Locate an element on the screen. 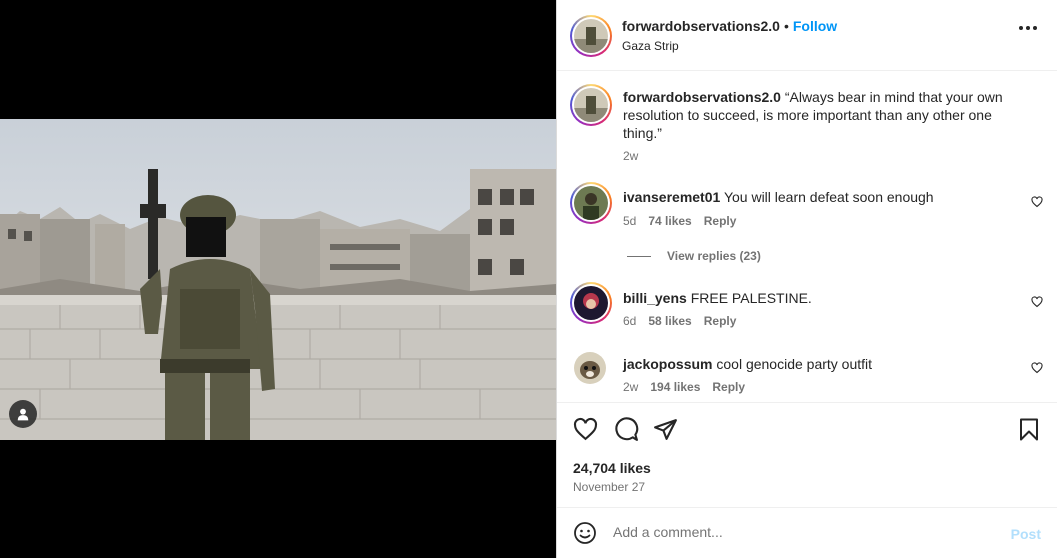 This screenshot has height=558, width=1057. caption-username: forwardobservations2.0 is located at coordinates (702, 97).